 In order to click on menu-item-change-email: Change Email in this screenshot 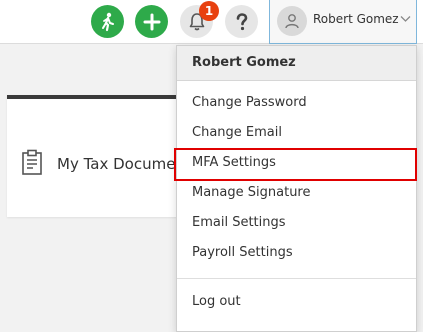, I will do `click(237, 132)`.